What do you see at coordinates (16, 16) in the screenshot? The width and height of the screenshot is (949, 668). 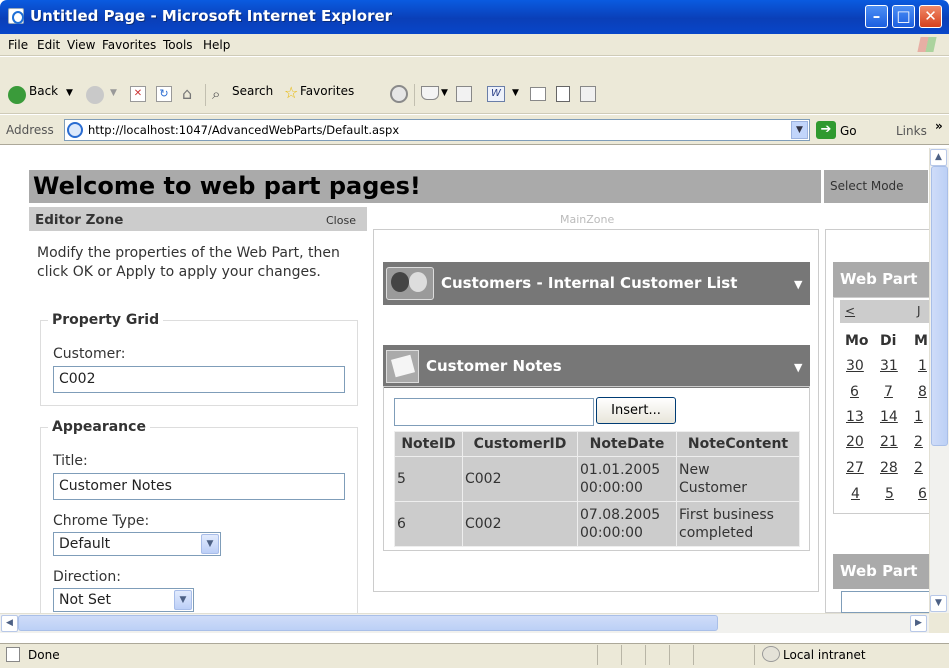 I see `ie-window-icon` at bounding box center [16, 16].